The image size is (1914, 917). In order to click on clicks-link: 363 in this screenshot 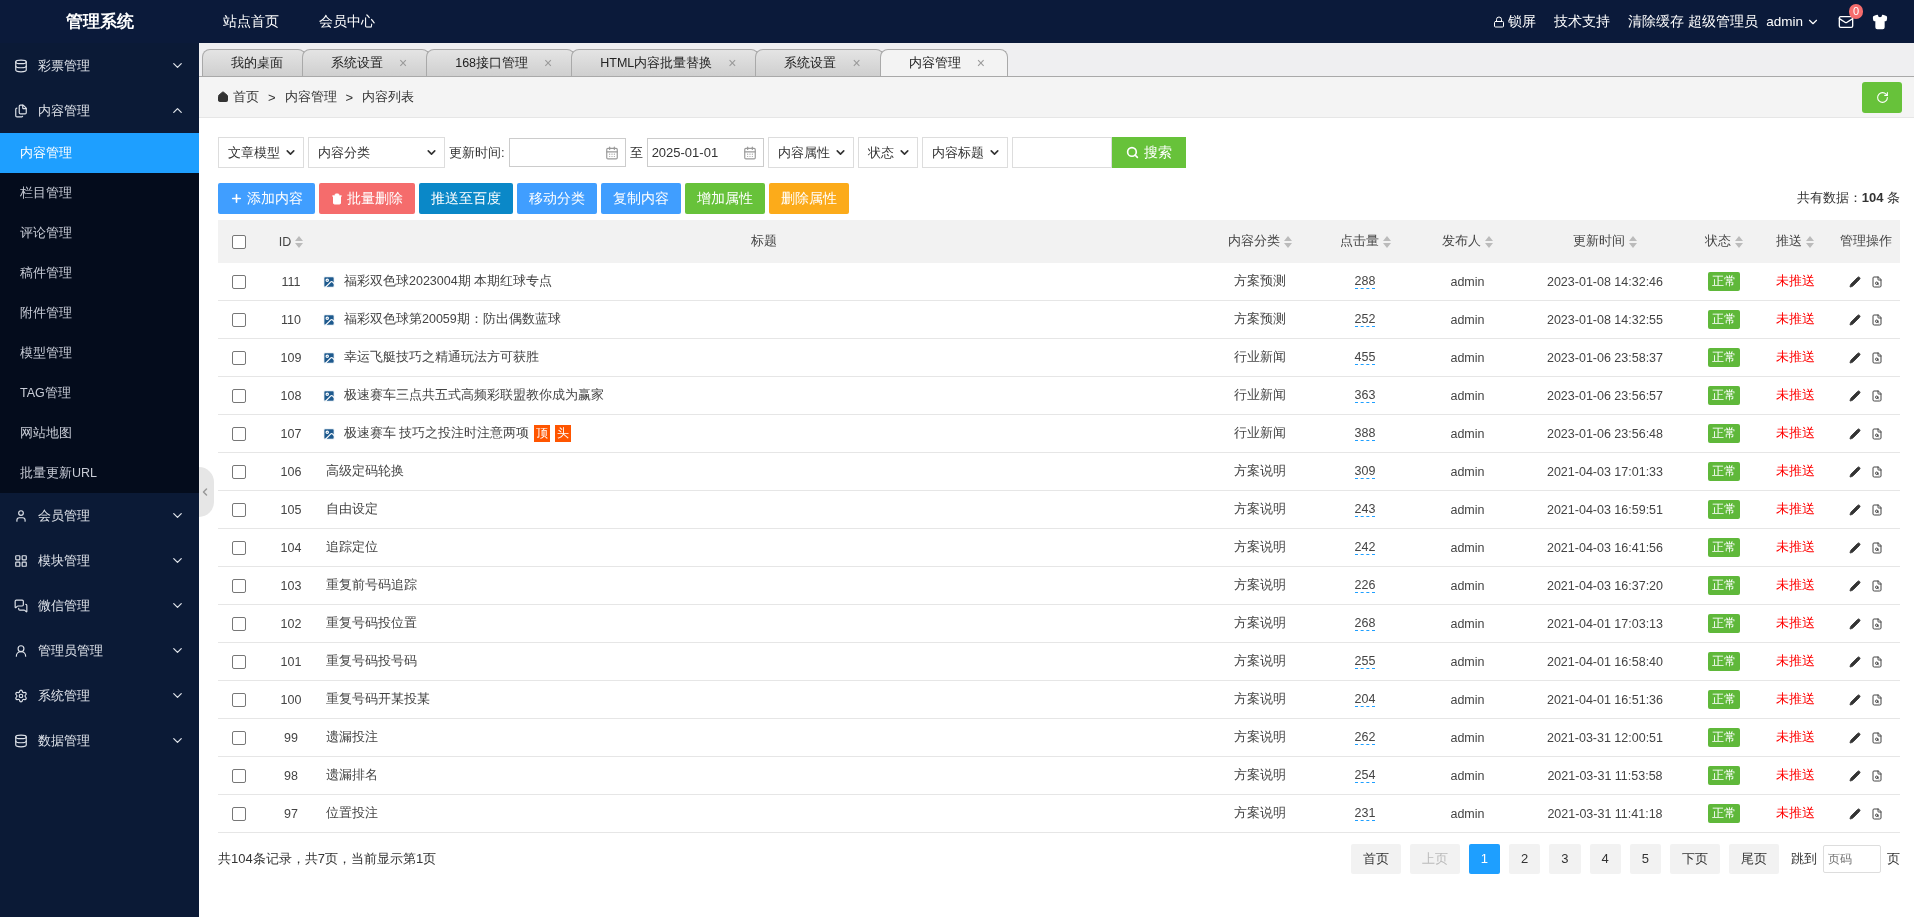, I will do `click(1365, 395)`.